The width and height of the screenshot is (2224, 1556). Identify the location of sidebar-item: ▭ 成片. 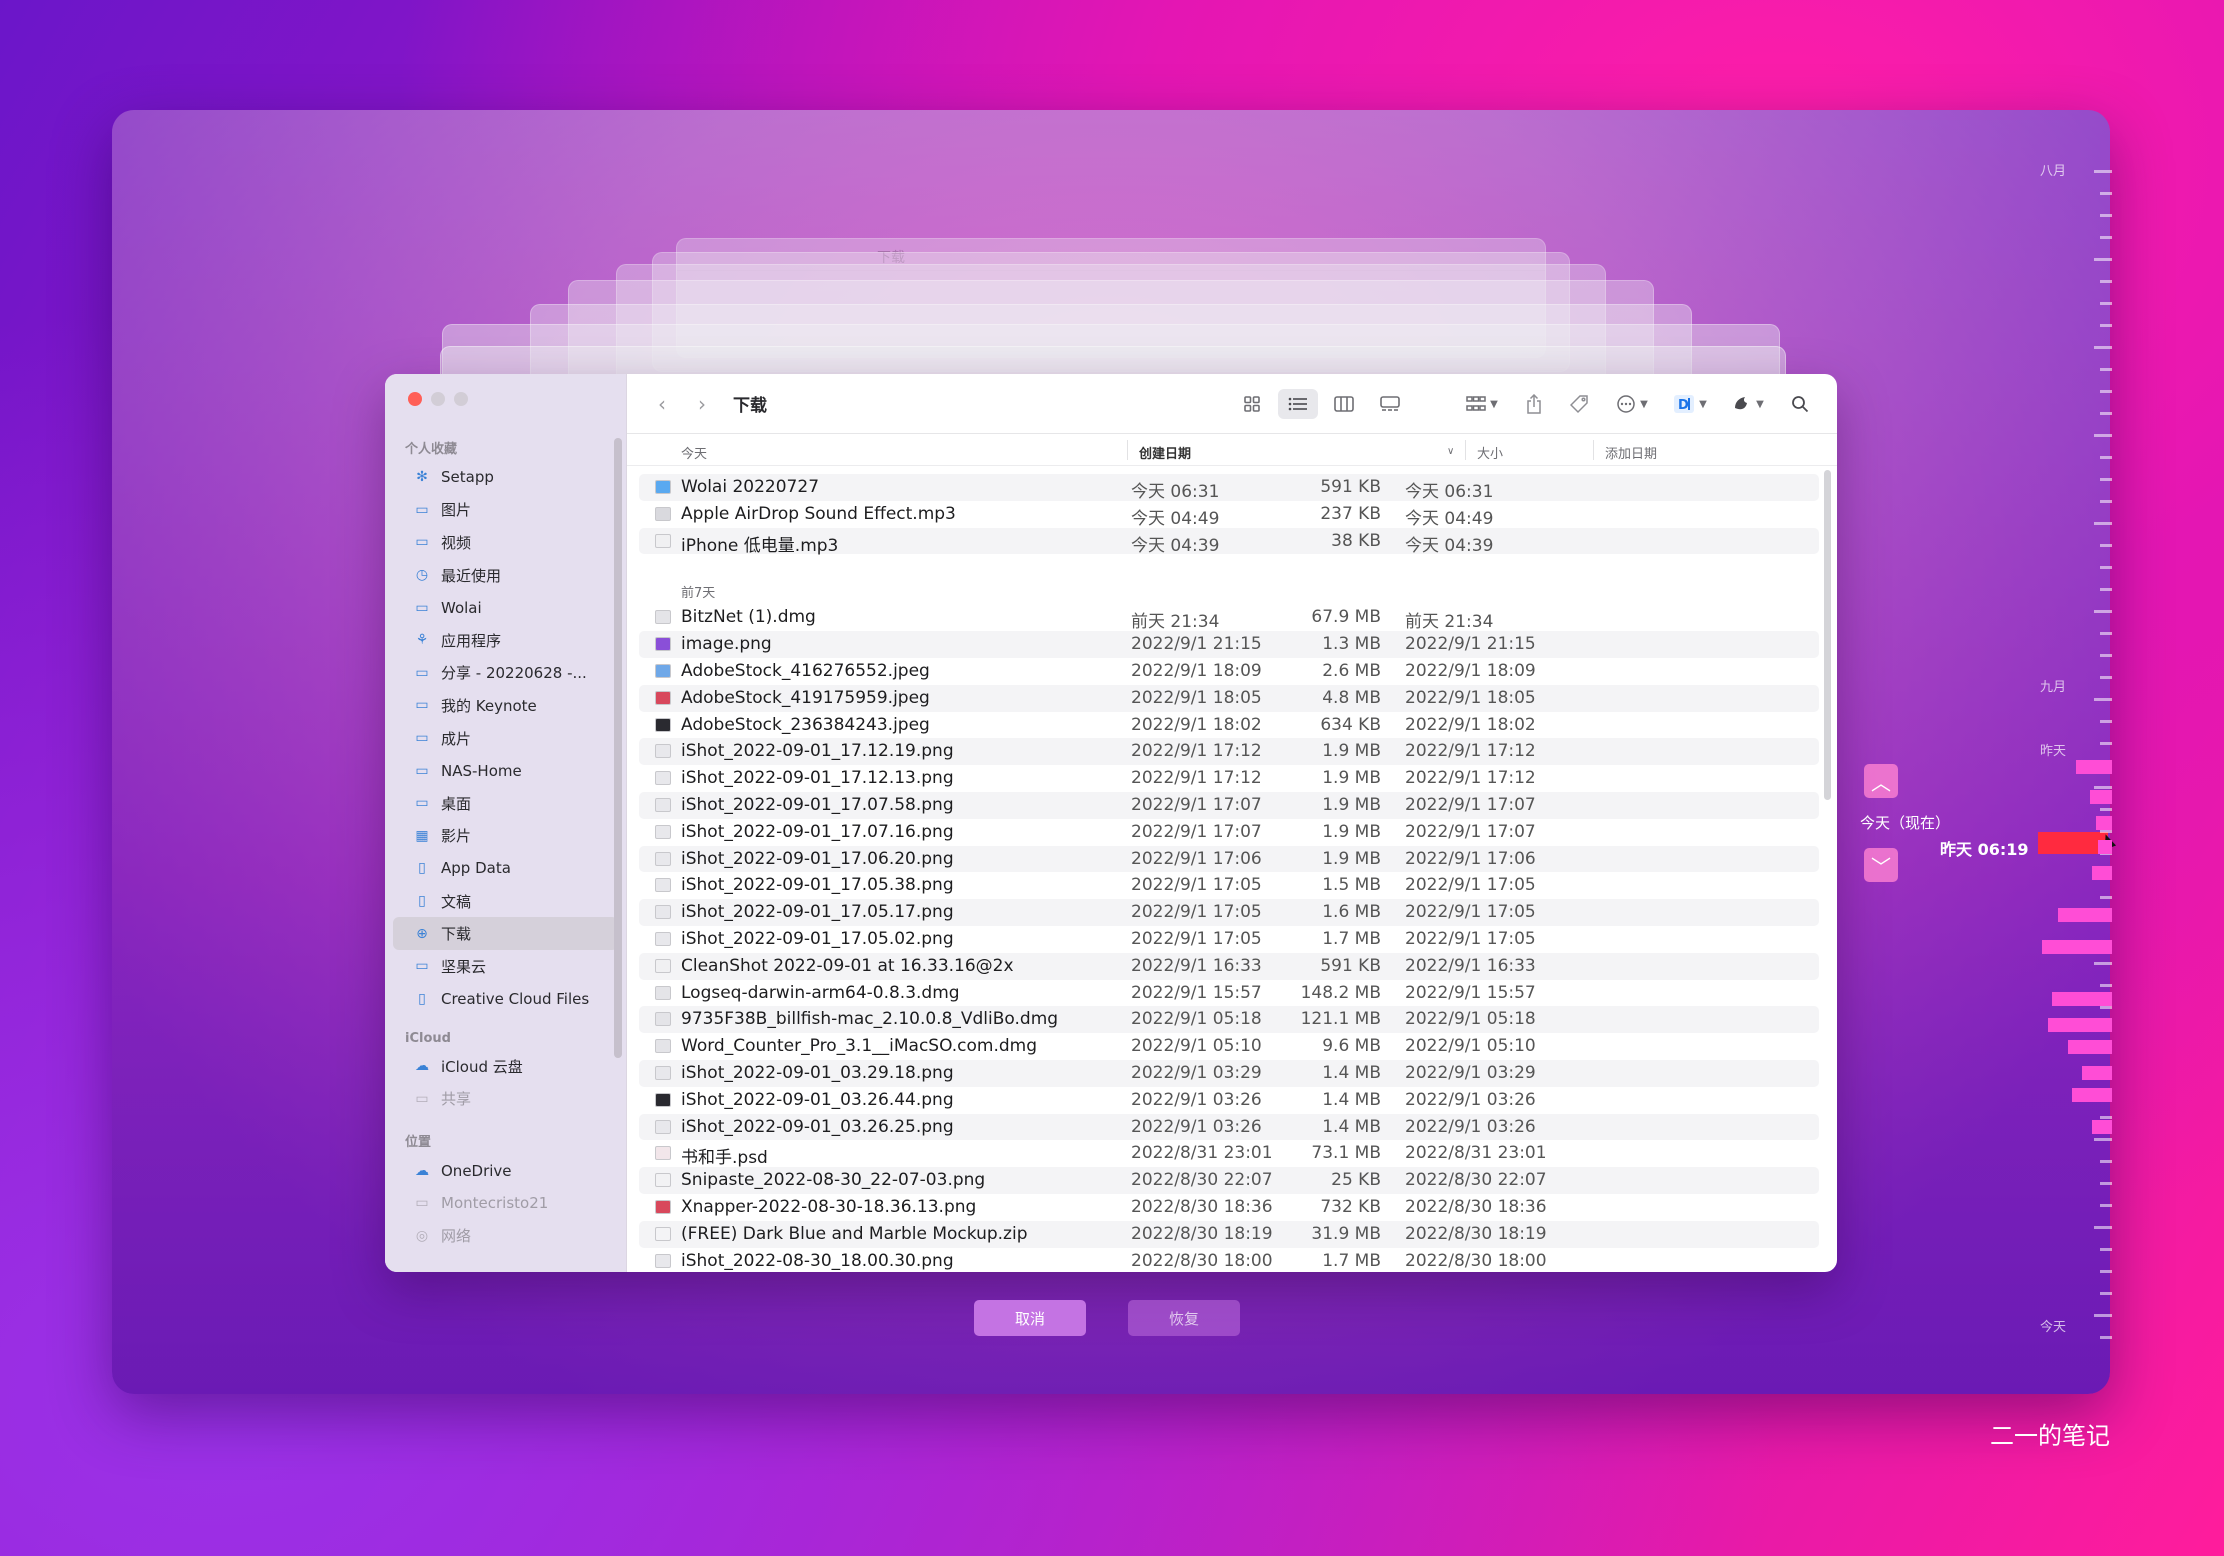
(505, 738).